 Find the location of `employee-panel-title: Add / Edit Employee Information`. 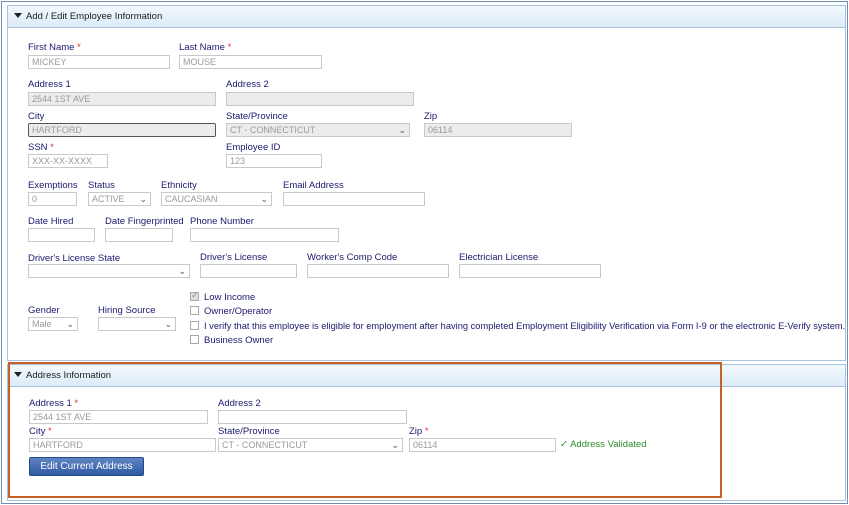

employee-panel-title: Add / Edit Employee Information is located at coordinates (94, 16).